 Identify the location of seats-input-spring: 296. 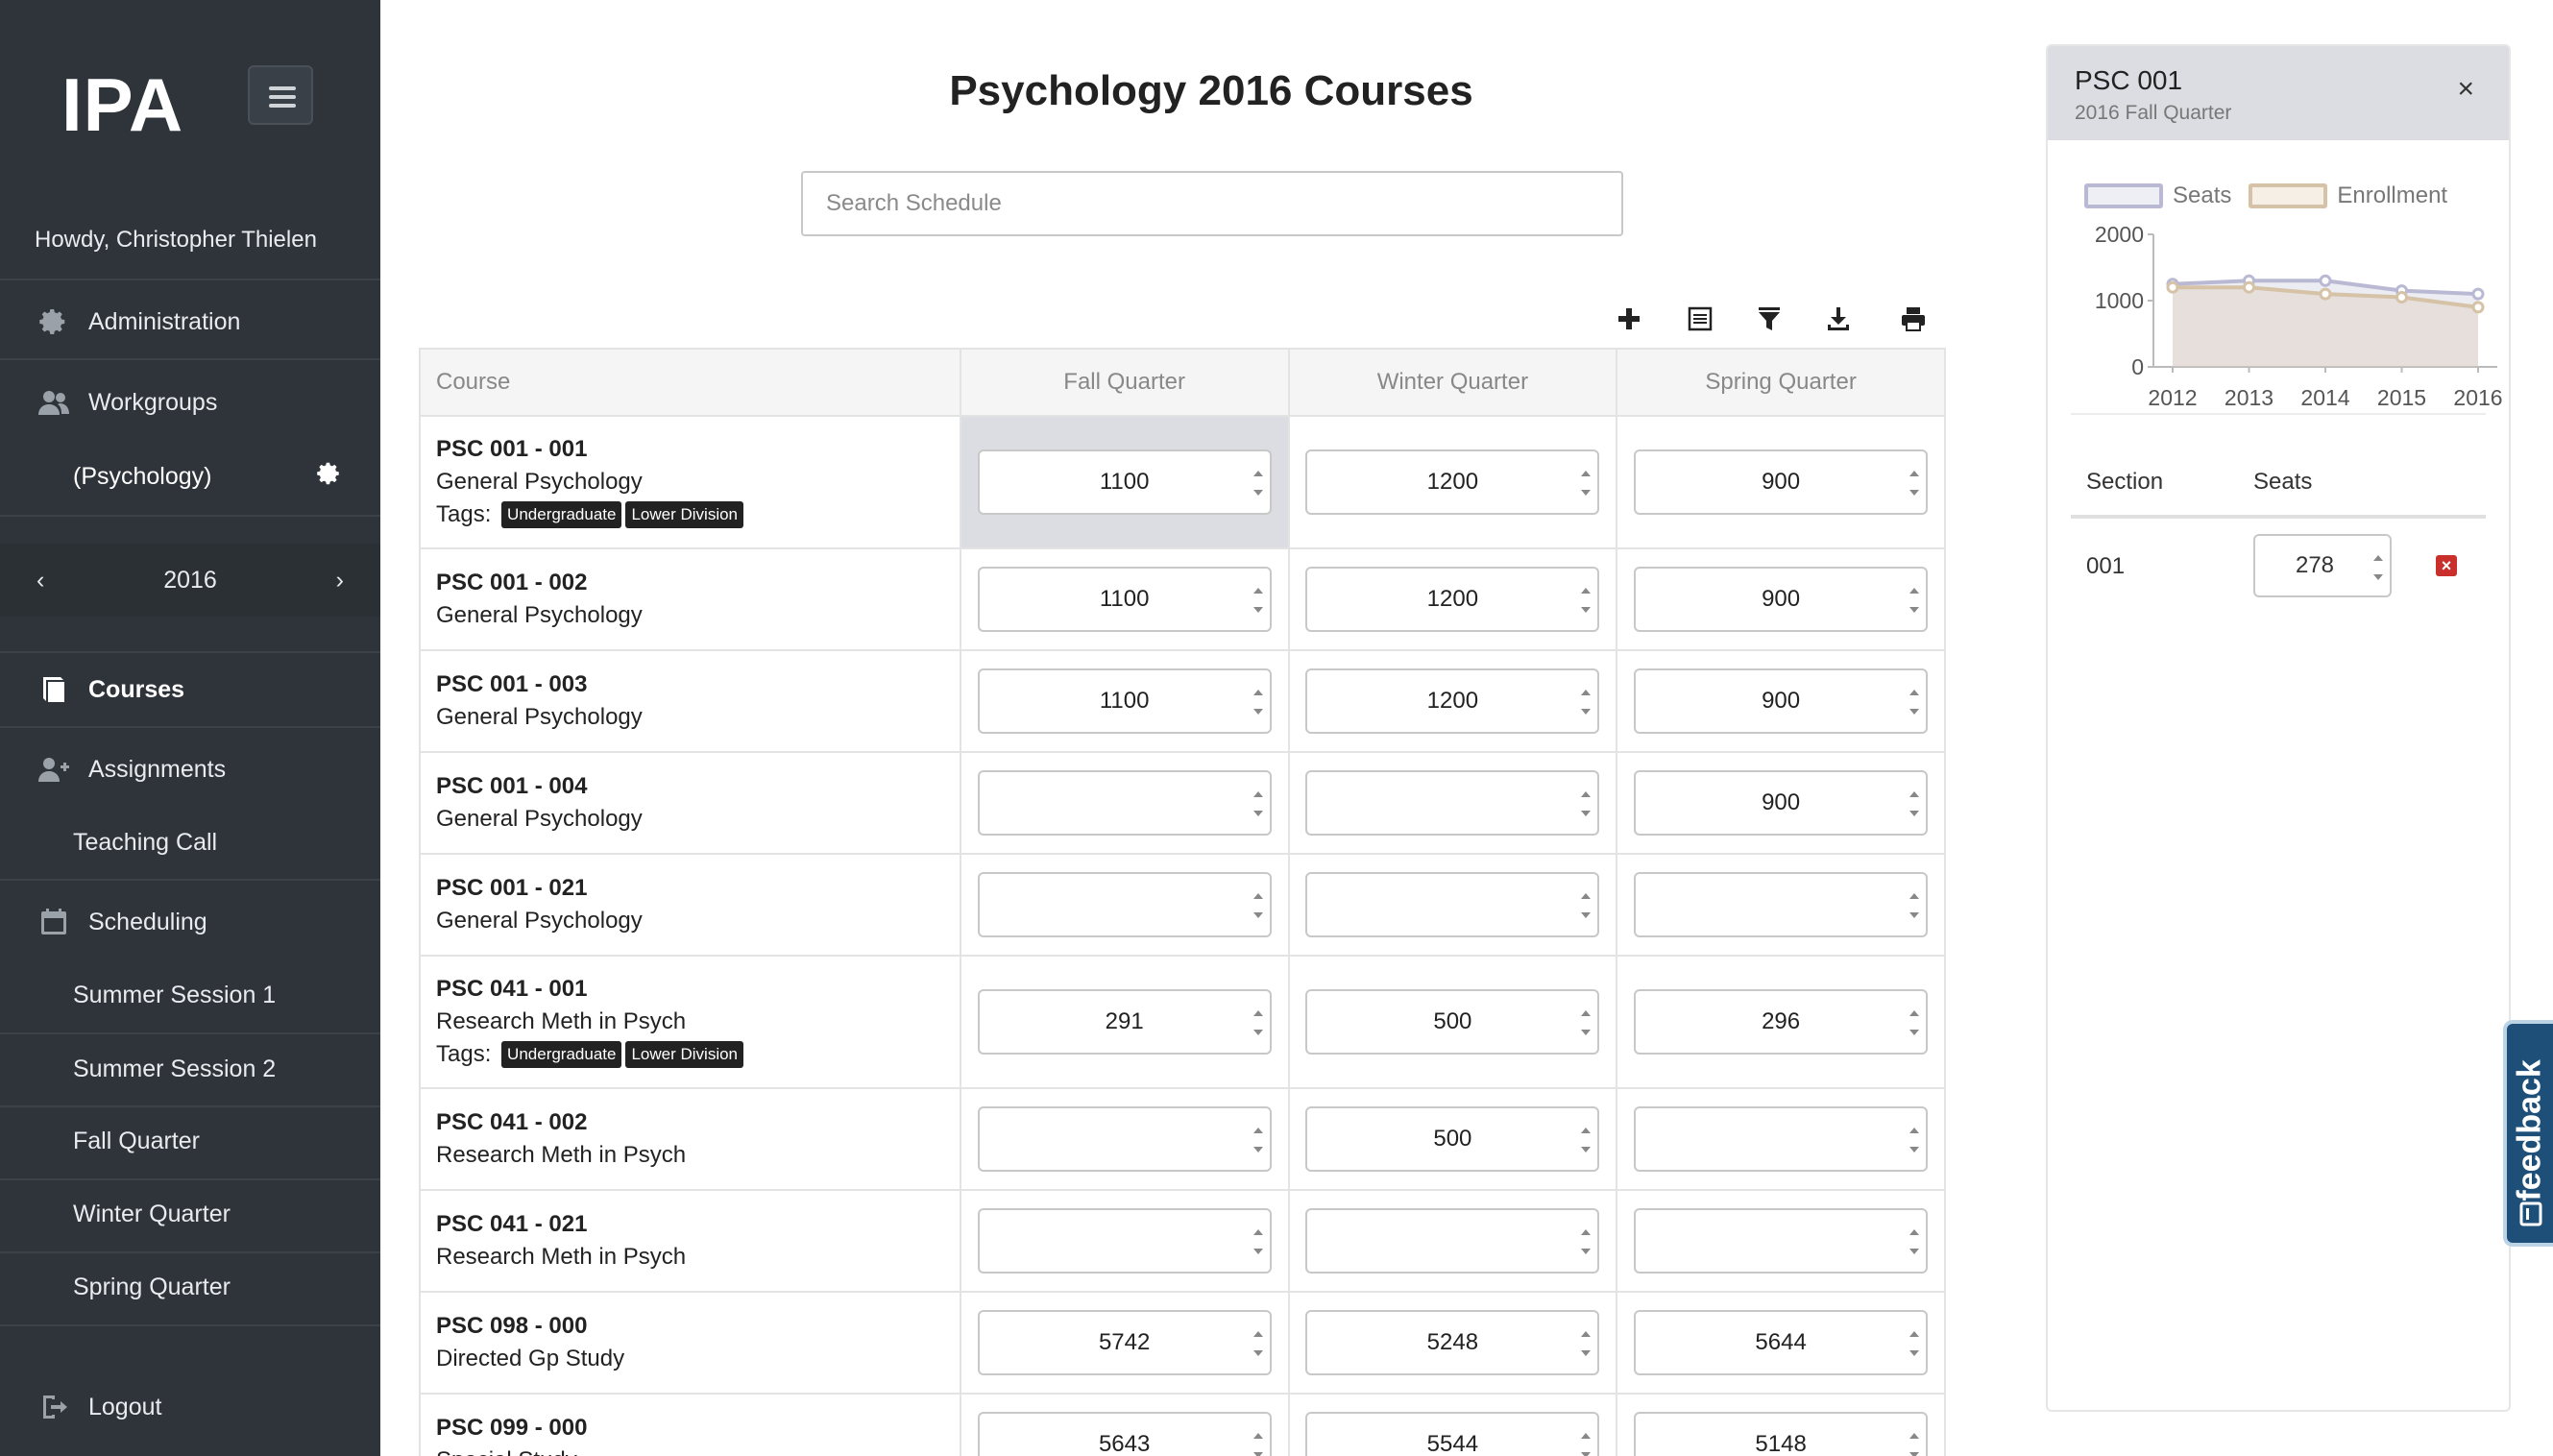
(1782, 1022).